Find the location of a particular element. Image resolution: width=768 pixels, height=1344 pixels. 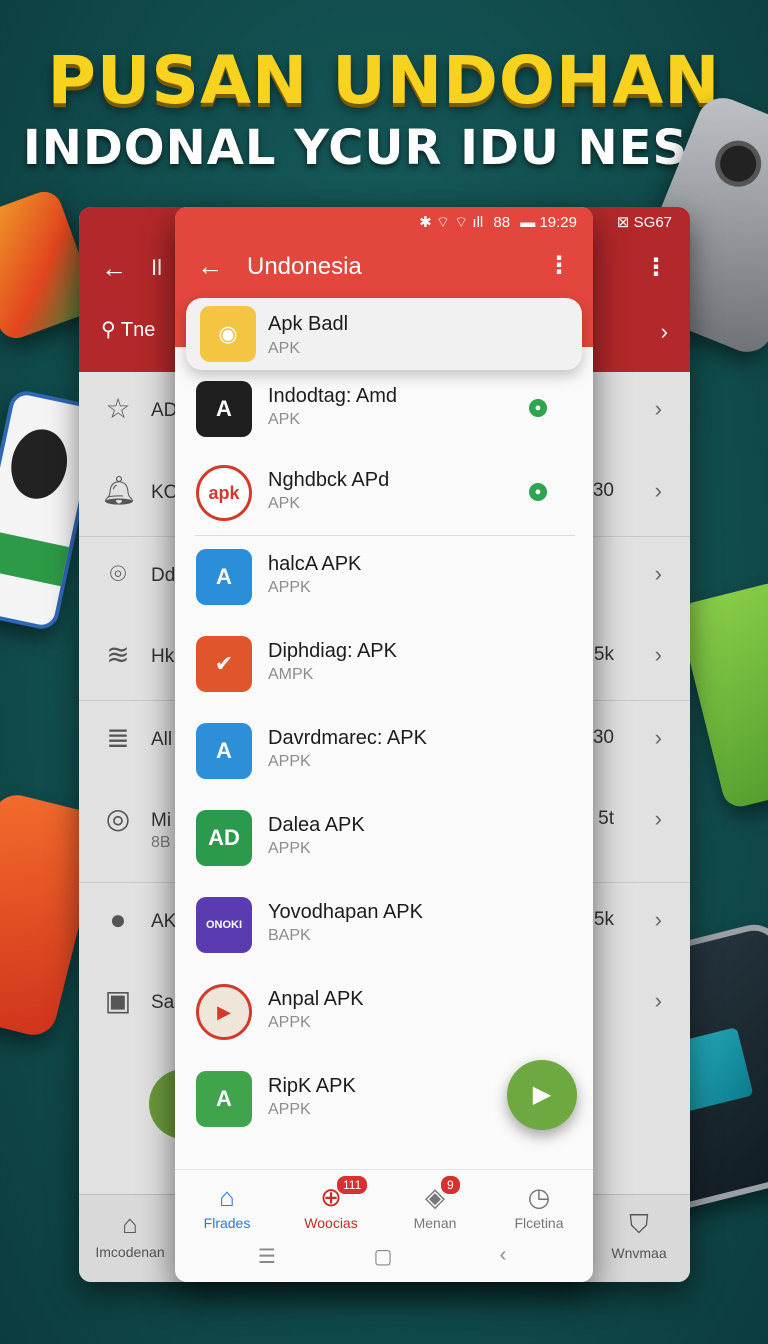

battery-level: 88 is located at coordinates (502, 222).